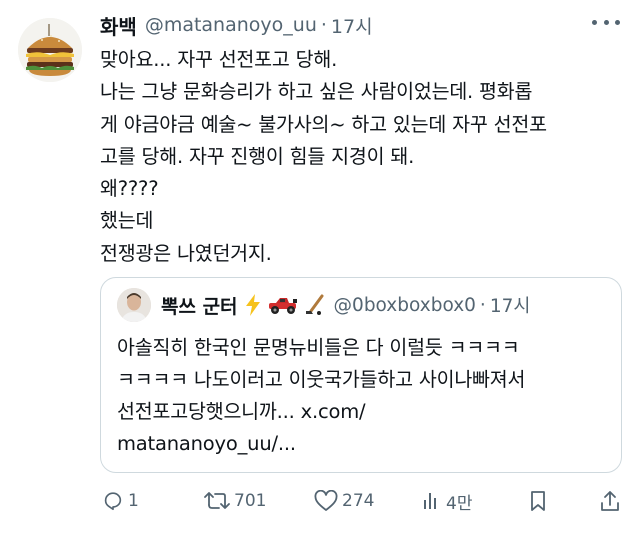  Describe the element at coordinates (257, 156) in the screenshot. I see `tweet-line: 고를 당해. 자꾸 진행이 힘들 지경이 돼.` at that location.